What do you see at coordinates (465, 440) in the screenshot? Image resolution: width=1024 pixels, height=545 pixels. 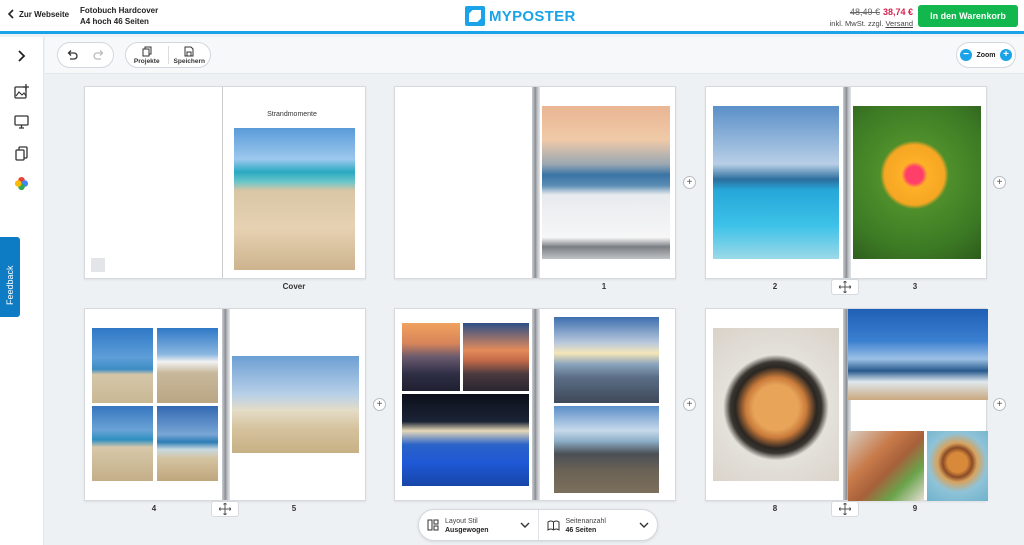 I see `night-pool-photo` at bounding box center [465, 440].